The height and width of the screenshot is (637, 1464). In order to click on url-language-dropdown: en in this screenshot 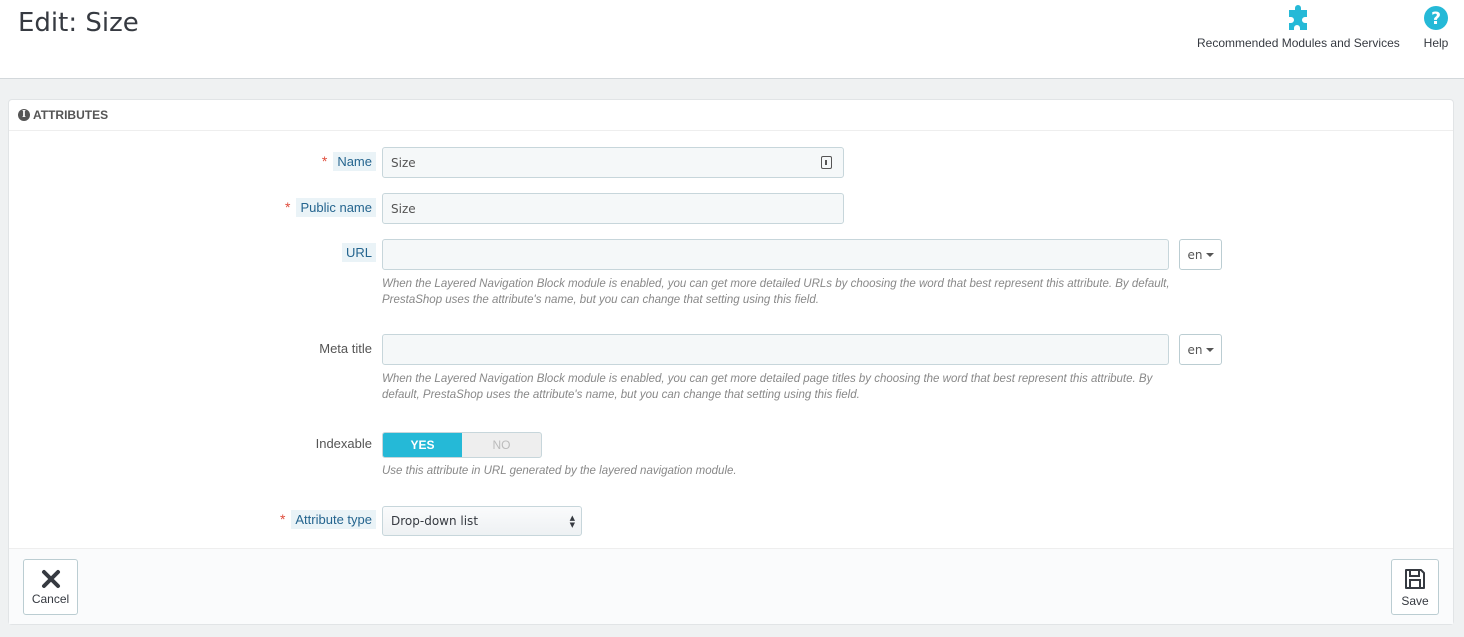, I will do `click(1200, 254)`.